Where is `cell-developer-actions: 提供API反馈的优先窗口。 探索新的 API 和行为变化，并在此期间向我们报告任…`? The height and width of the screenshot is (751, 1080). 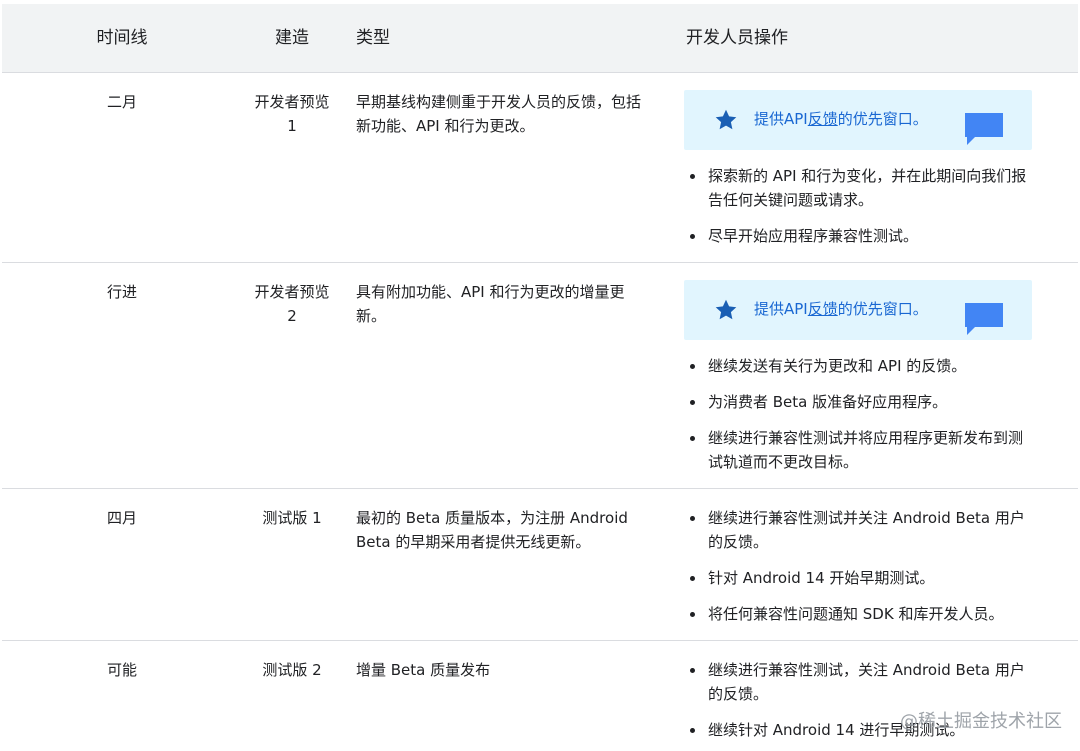
cell-developer-actions: 提供API反馈的优先窗口。 探索新的 API 和行为变化，并在此期间向我们报告任… is located at coordinates (874, 167).